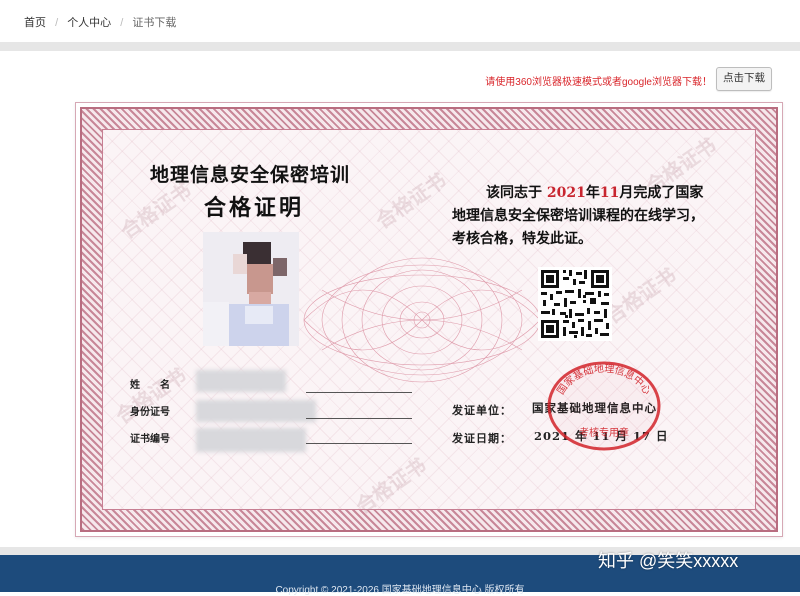 The image size is (800, 596). Describe the element at coordinates (598, 82) in the screenshot. I see `browser-notice: 请使用360浏览器极速模式或者google浏览器下载！` at that location.